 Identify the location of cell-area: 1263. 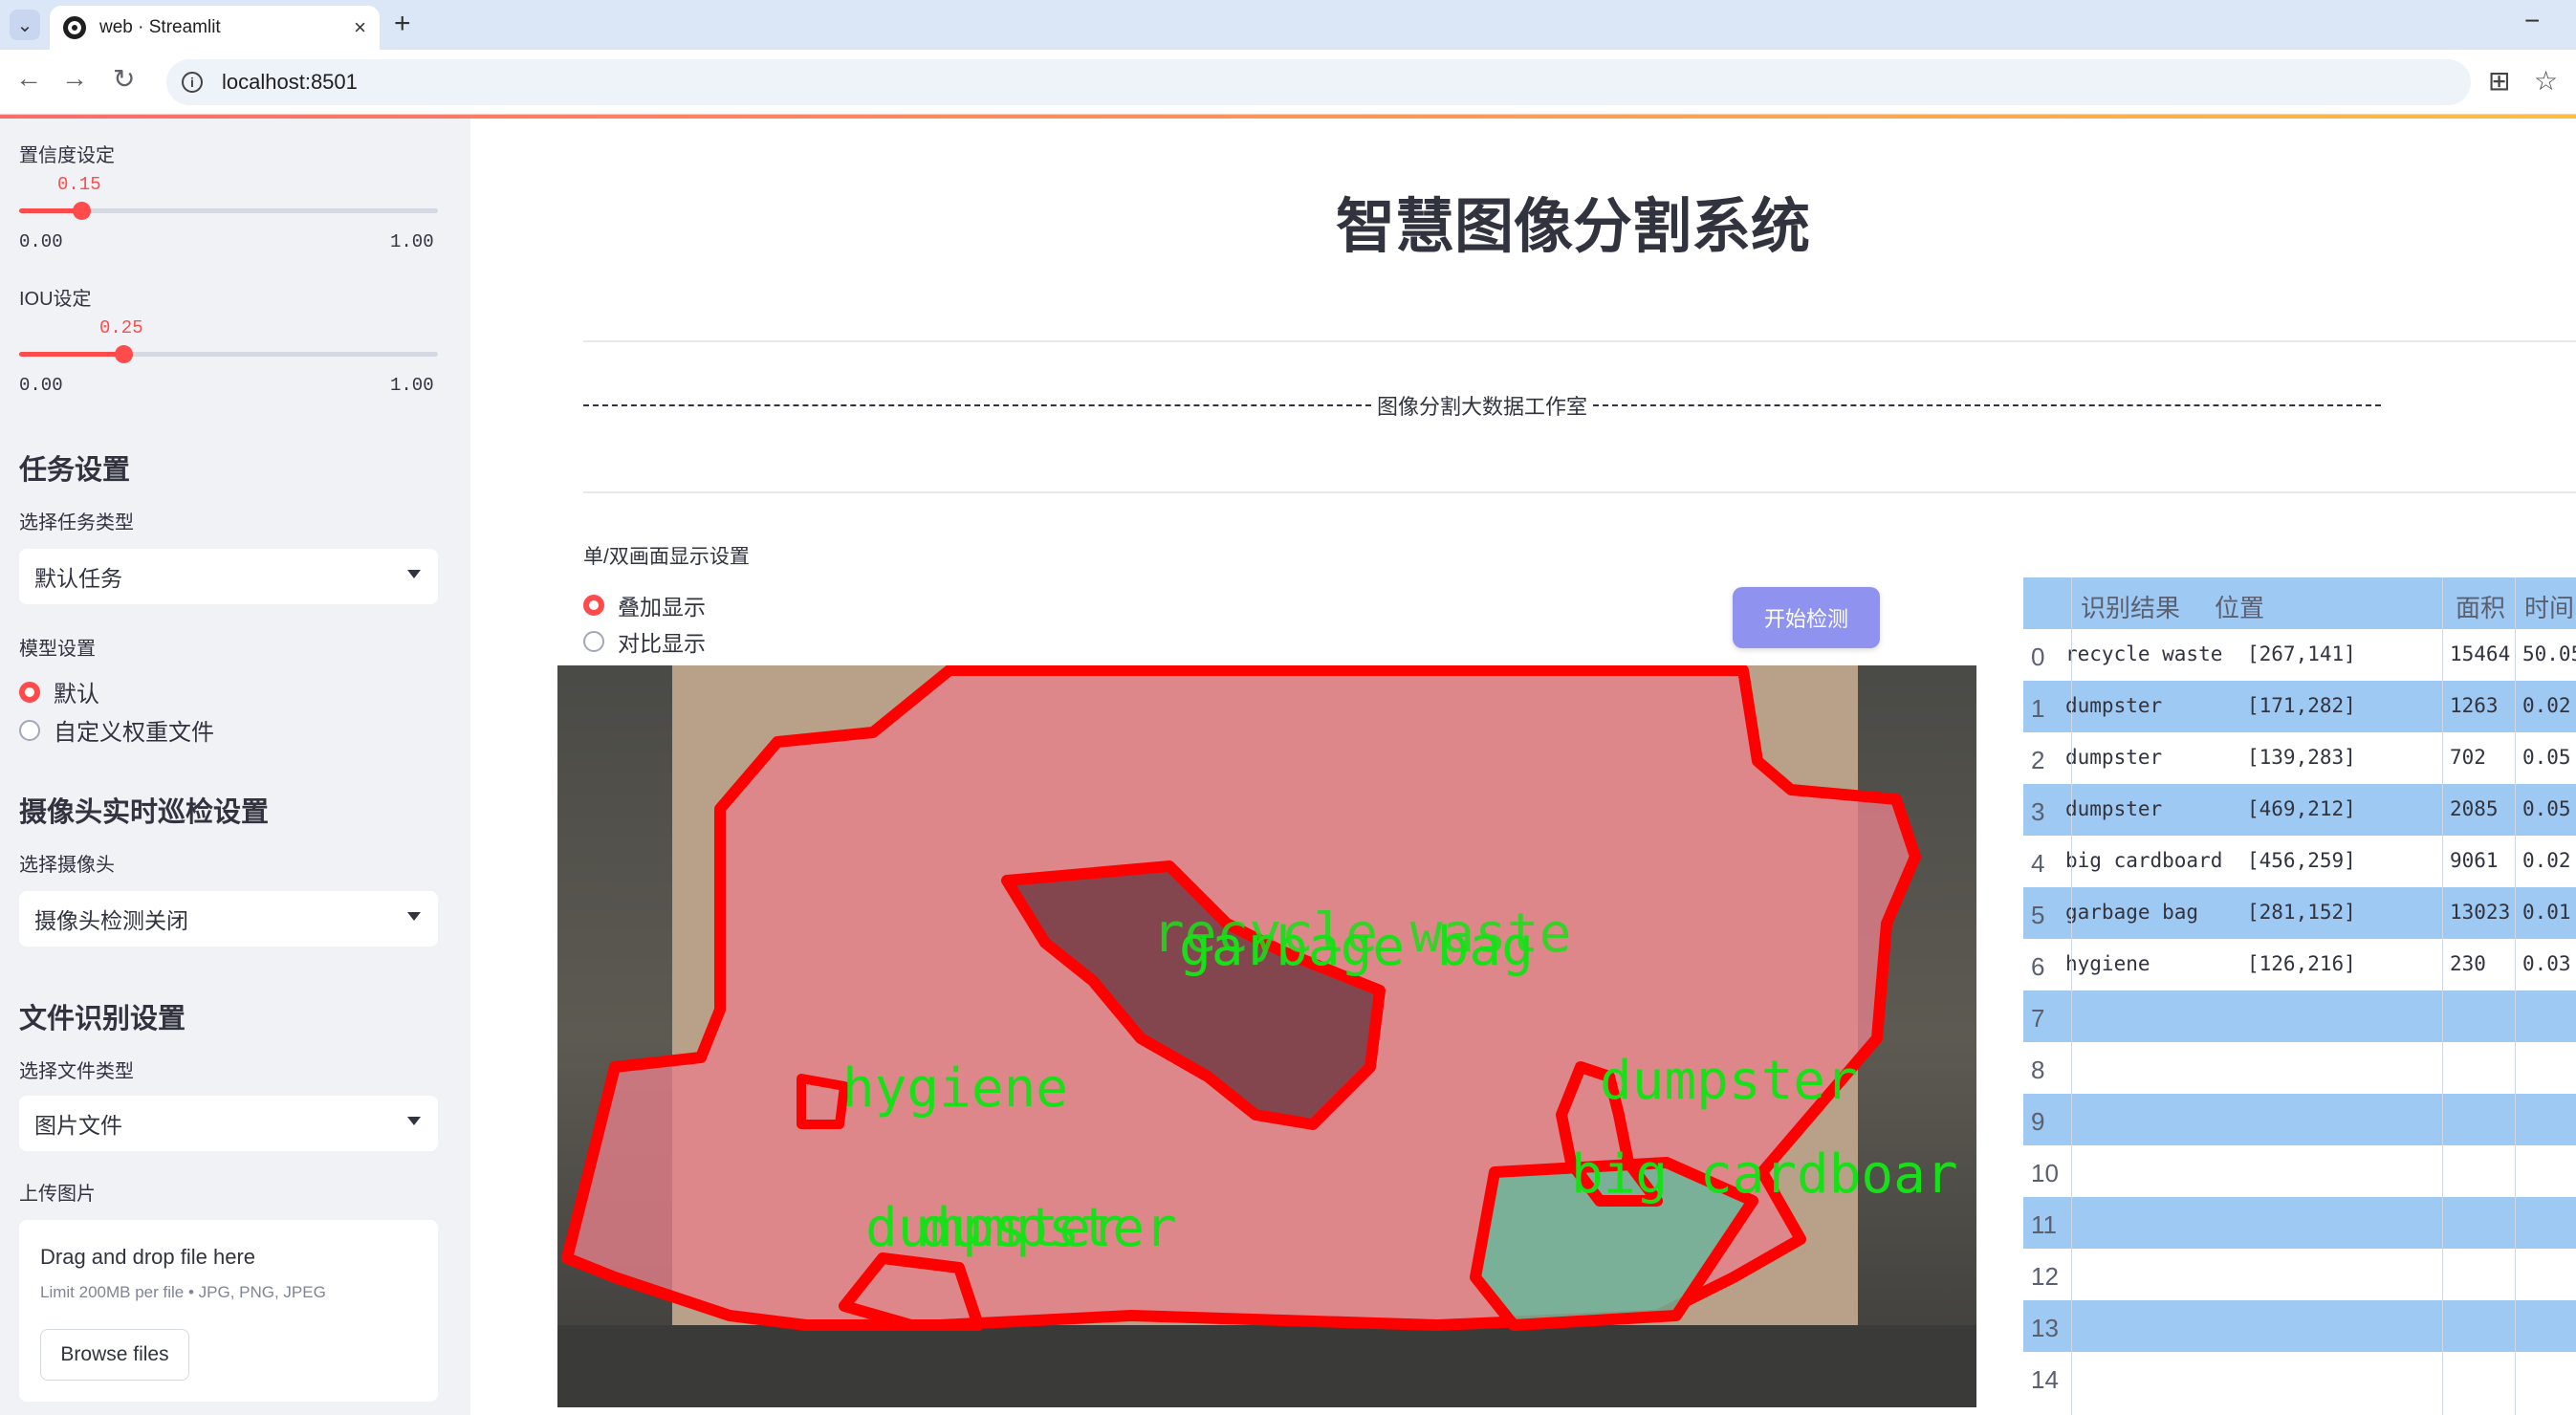
(2474, 705).